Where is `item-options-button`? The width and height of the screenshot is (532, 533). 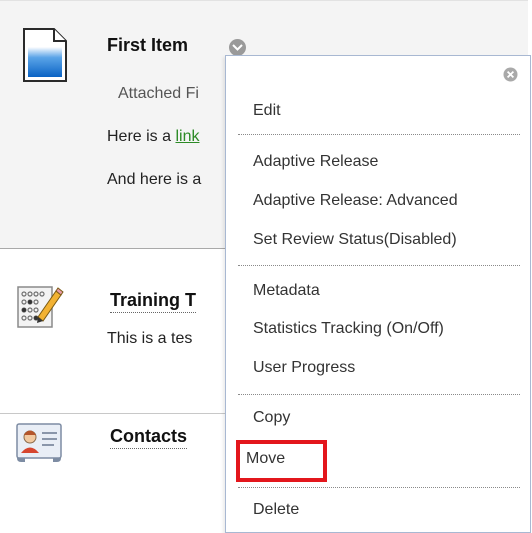 item-options-button is located at coordinates (237, 47).